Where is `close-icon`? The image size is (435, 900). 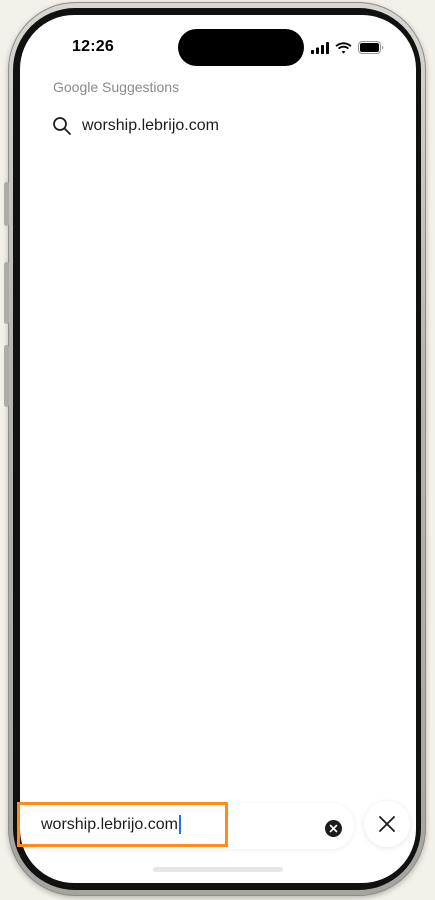 close-icon is located at coordinates (387, 824).